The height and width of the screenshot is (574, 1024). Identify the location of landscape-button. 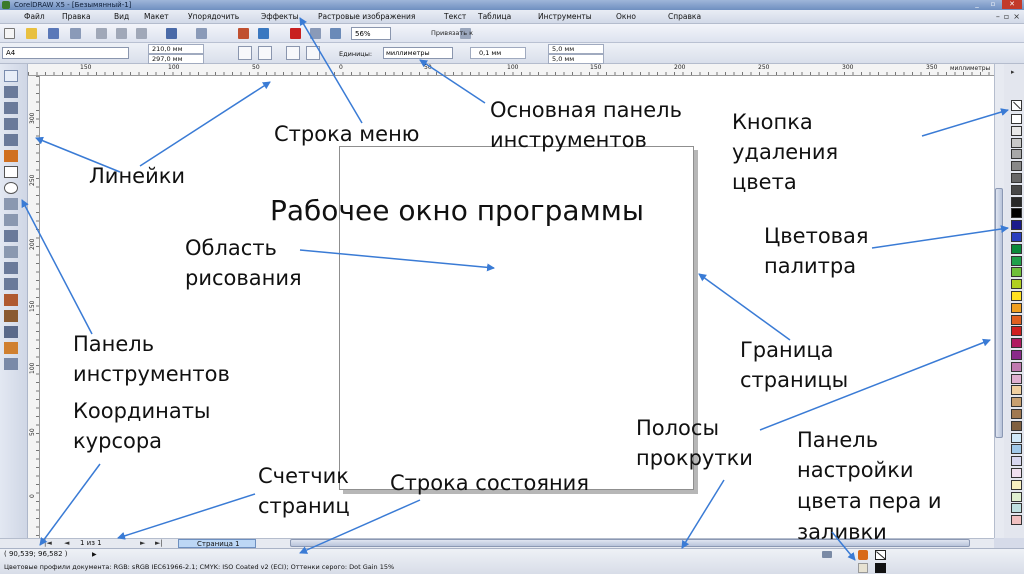
(265, 53).